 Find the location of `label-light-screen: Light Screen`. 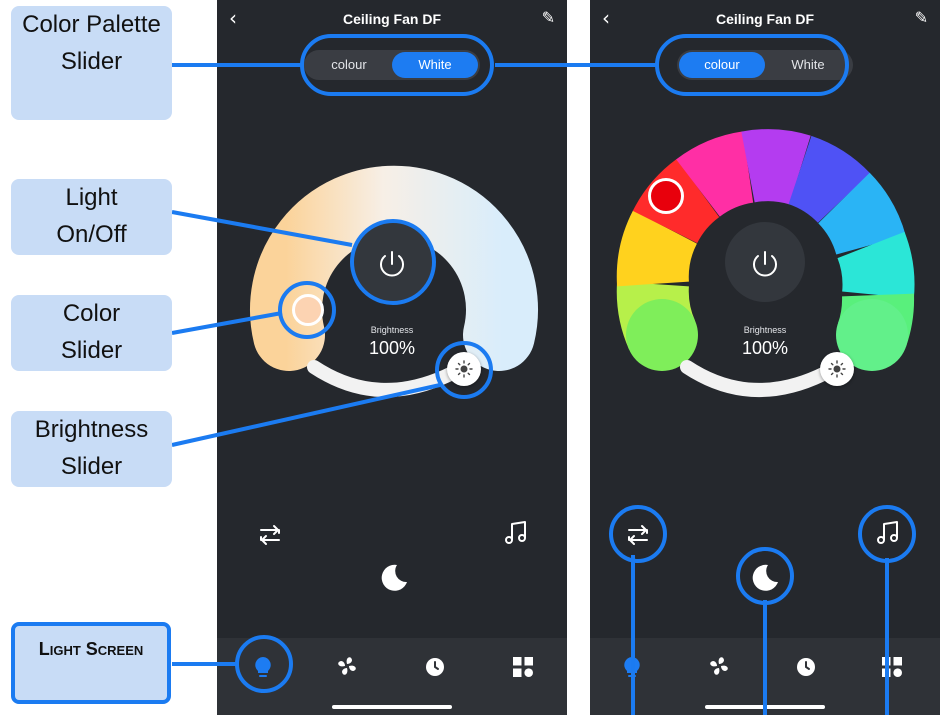

label-light-screen: Light Screen is located at coordinates (91, 663).